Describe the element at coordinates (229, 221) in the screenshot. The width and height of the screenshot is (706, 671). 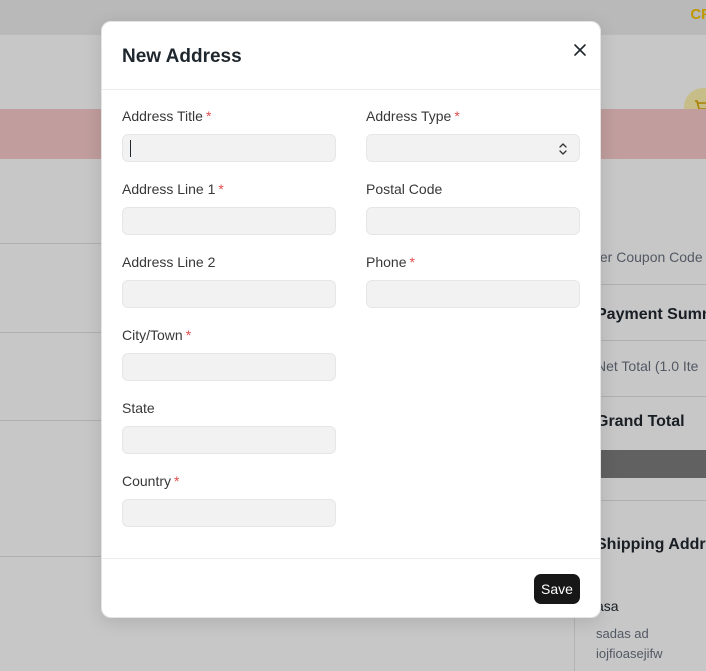
I see `address-line1-input` at that location.